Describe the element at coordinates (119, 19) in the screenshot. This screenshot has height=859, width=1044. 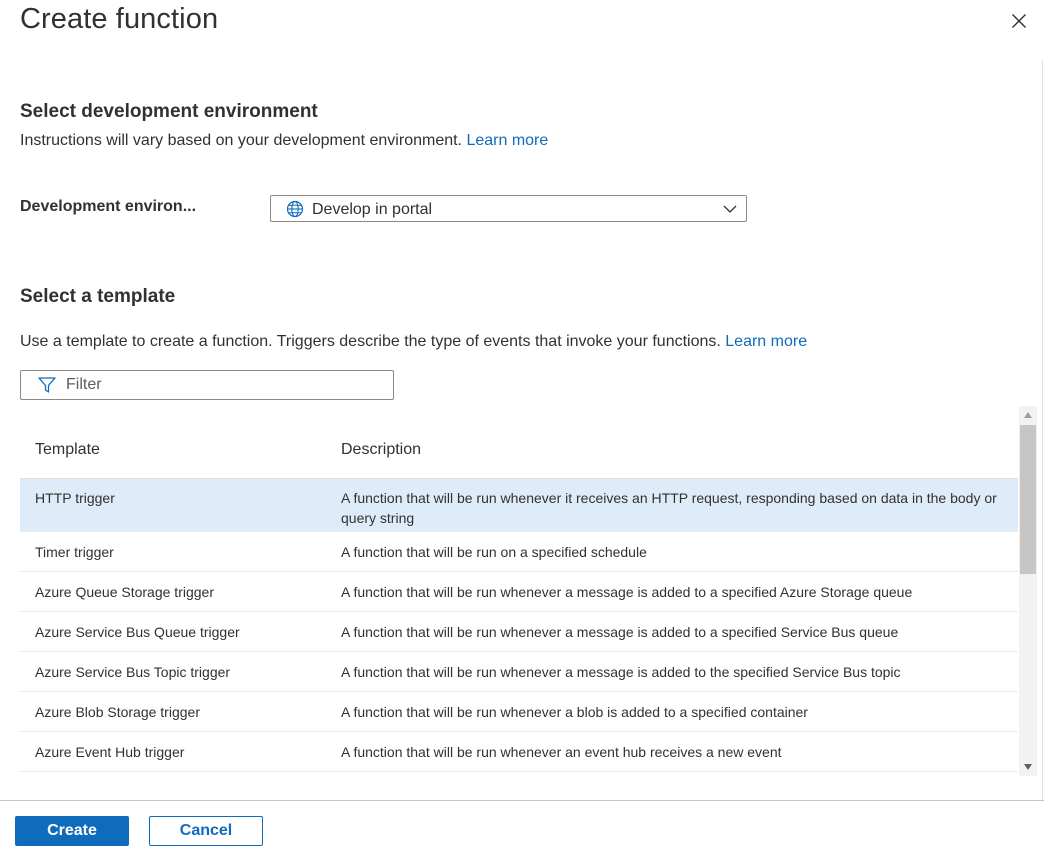
I see `dialog-title: Create function` at that location.